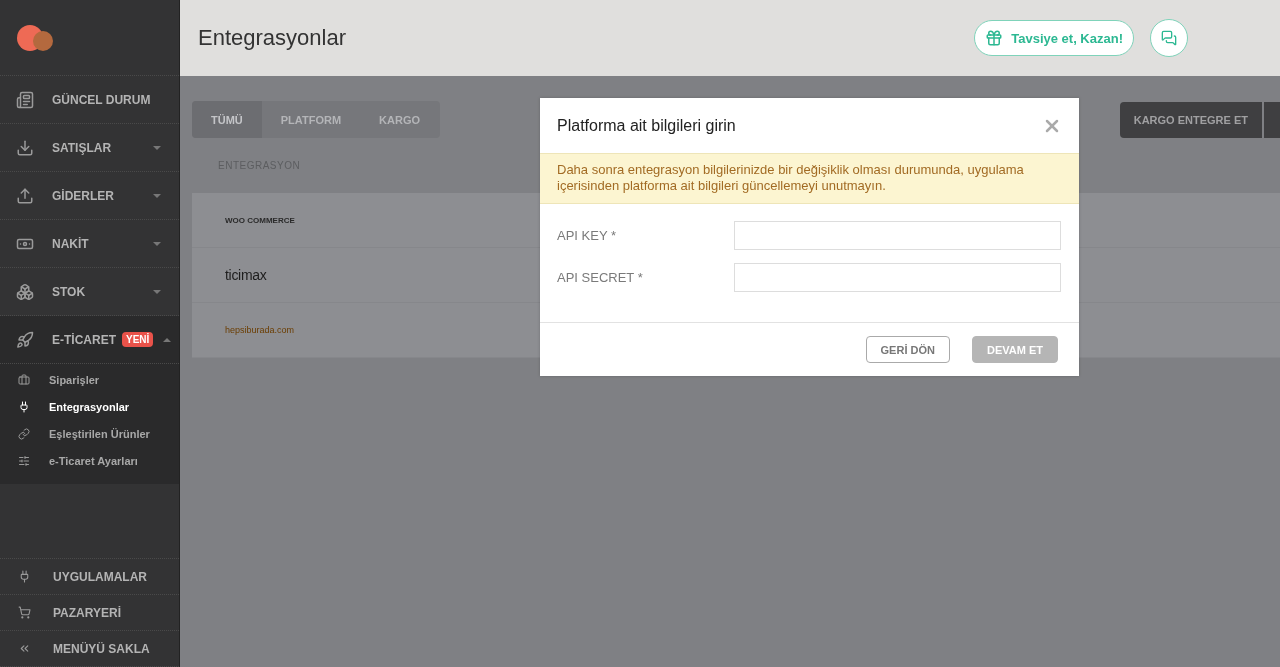  Describe the element at coordinates (89, 406) in the screenshot. I see `submenu-item: Entegrasyonlar` at that location.